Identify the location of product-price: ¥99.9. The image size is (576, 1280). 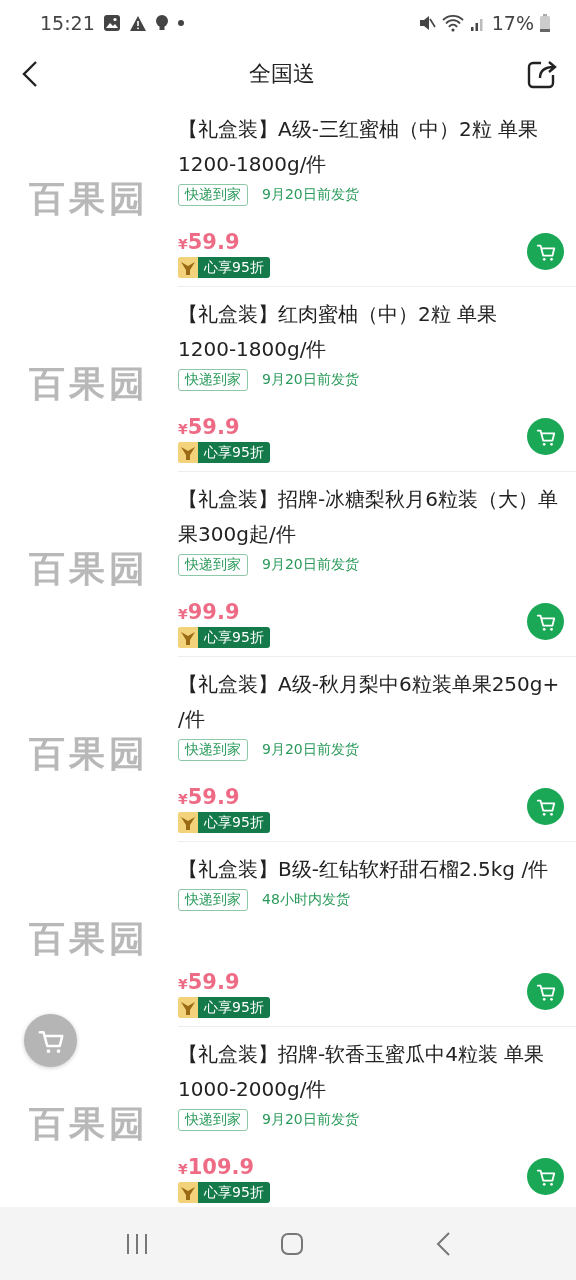
(209, 613).